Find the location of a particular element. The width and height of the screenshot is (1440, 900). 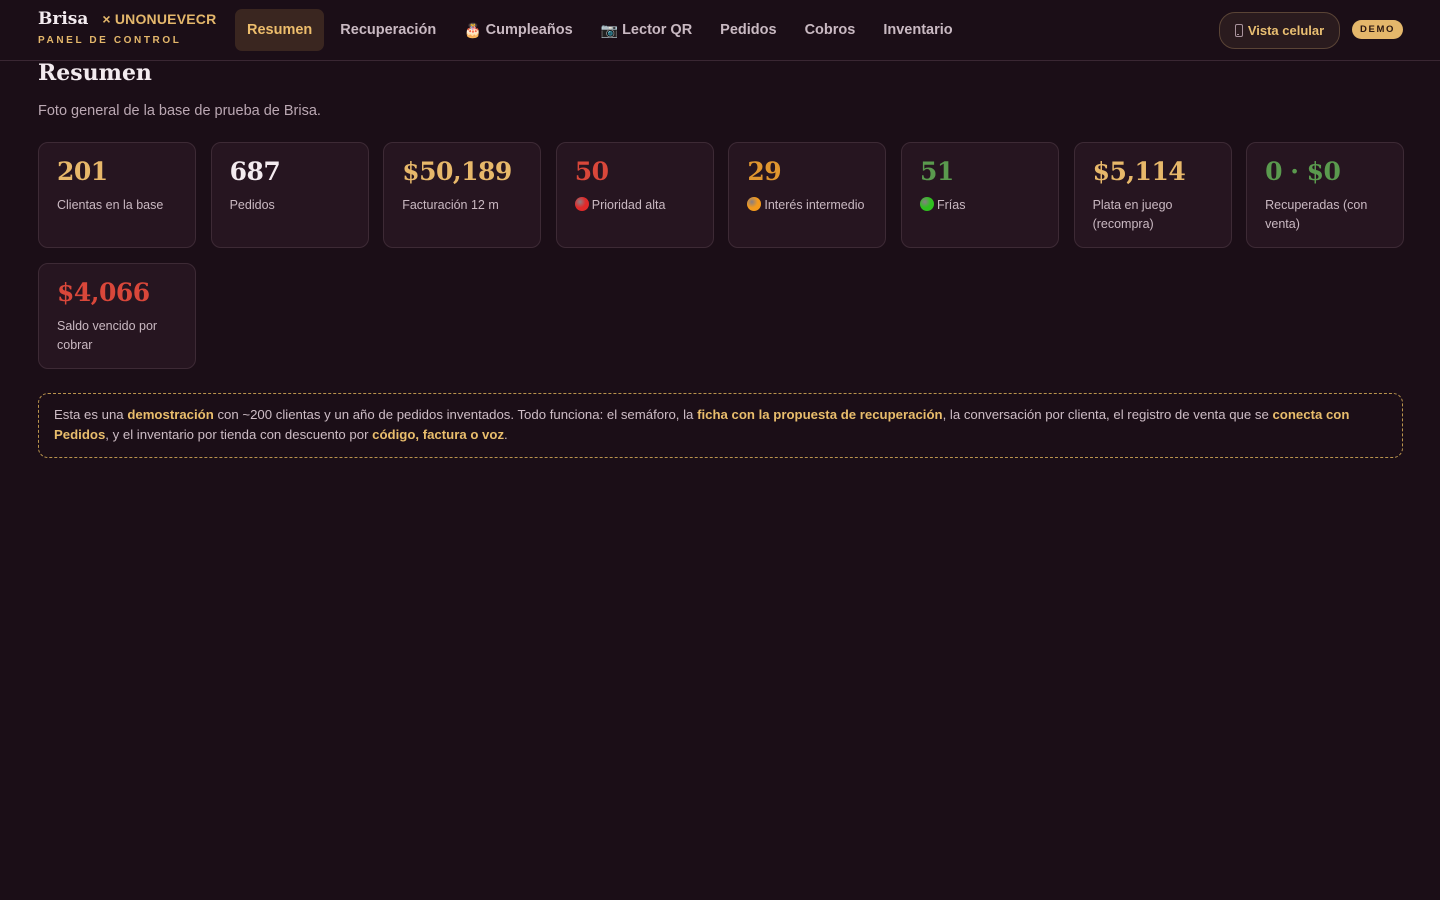

stat-card: $4,066 Saldo vencido por cobrar is located at coordinates (117, 316).